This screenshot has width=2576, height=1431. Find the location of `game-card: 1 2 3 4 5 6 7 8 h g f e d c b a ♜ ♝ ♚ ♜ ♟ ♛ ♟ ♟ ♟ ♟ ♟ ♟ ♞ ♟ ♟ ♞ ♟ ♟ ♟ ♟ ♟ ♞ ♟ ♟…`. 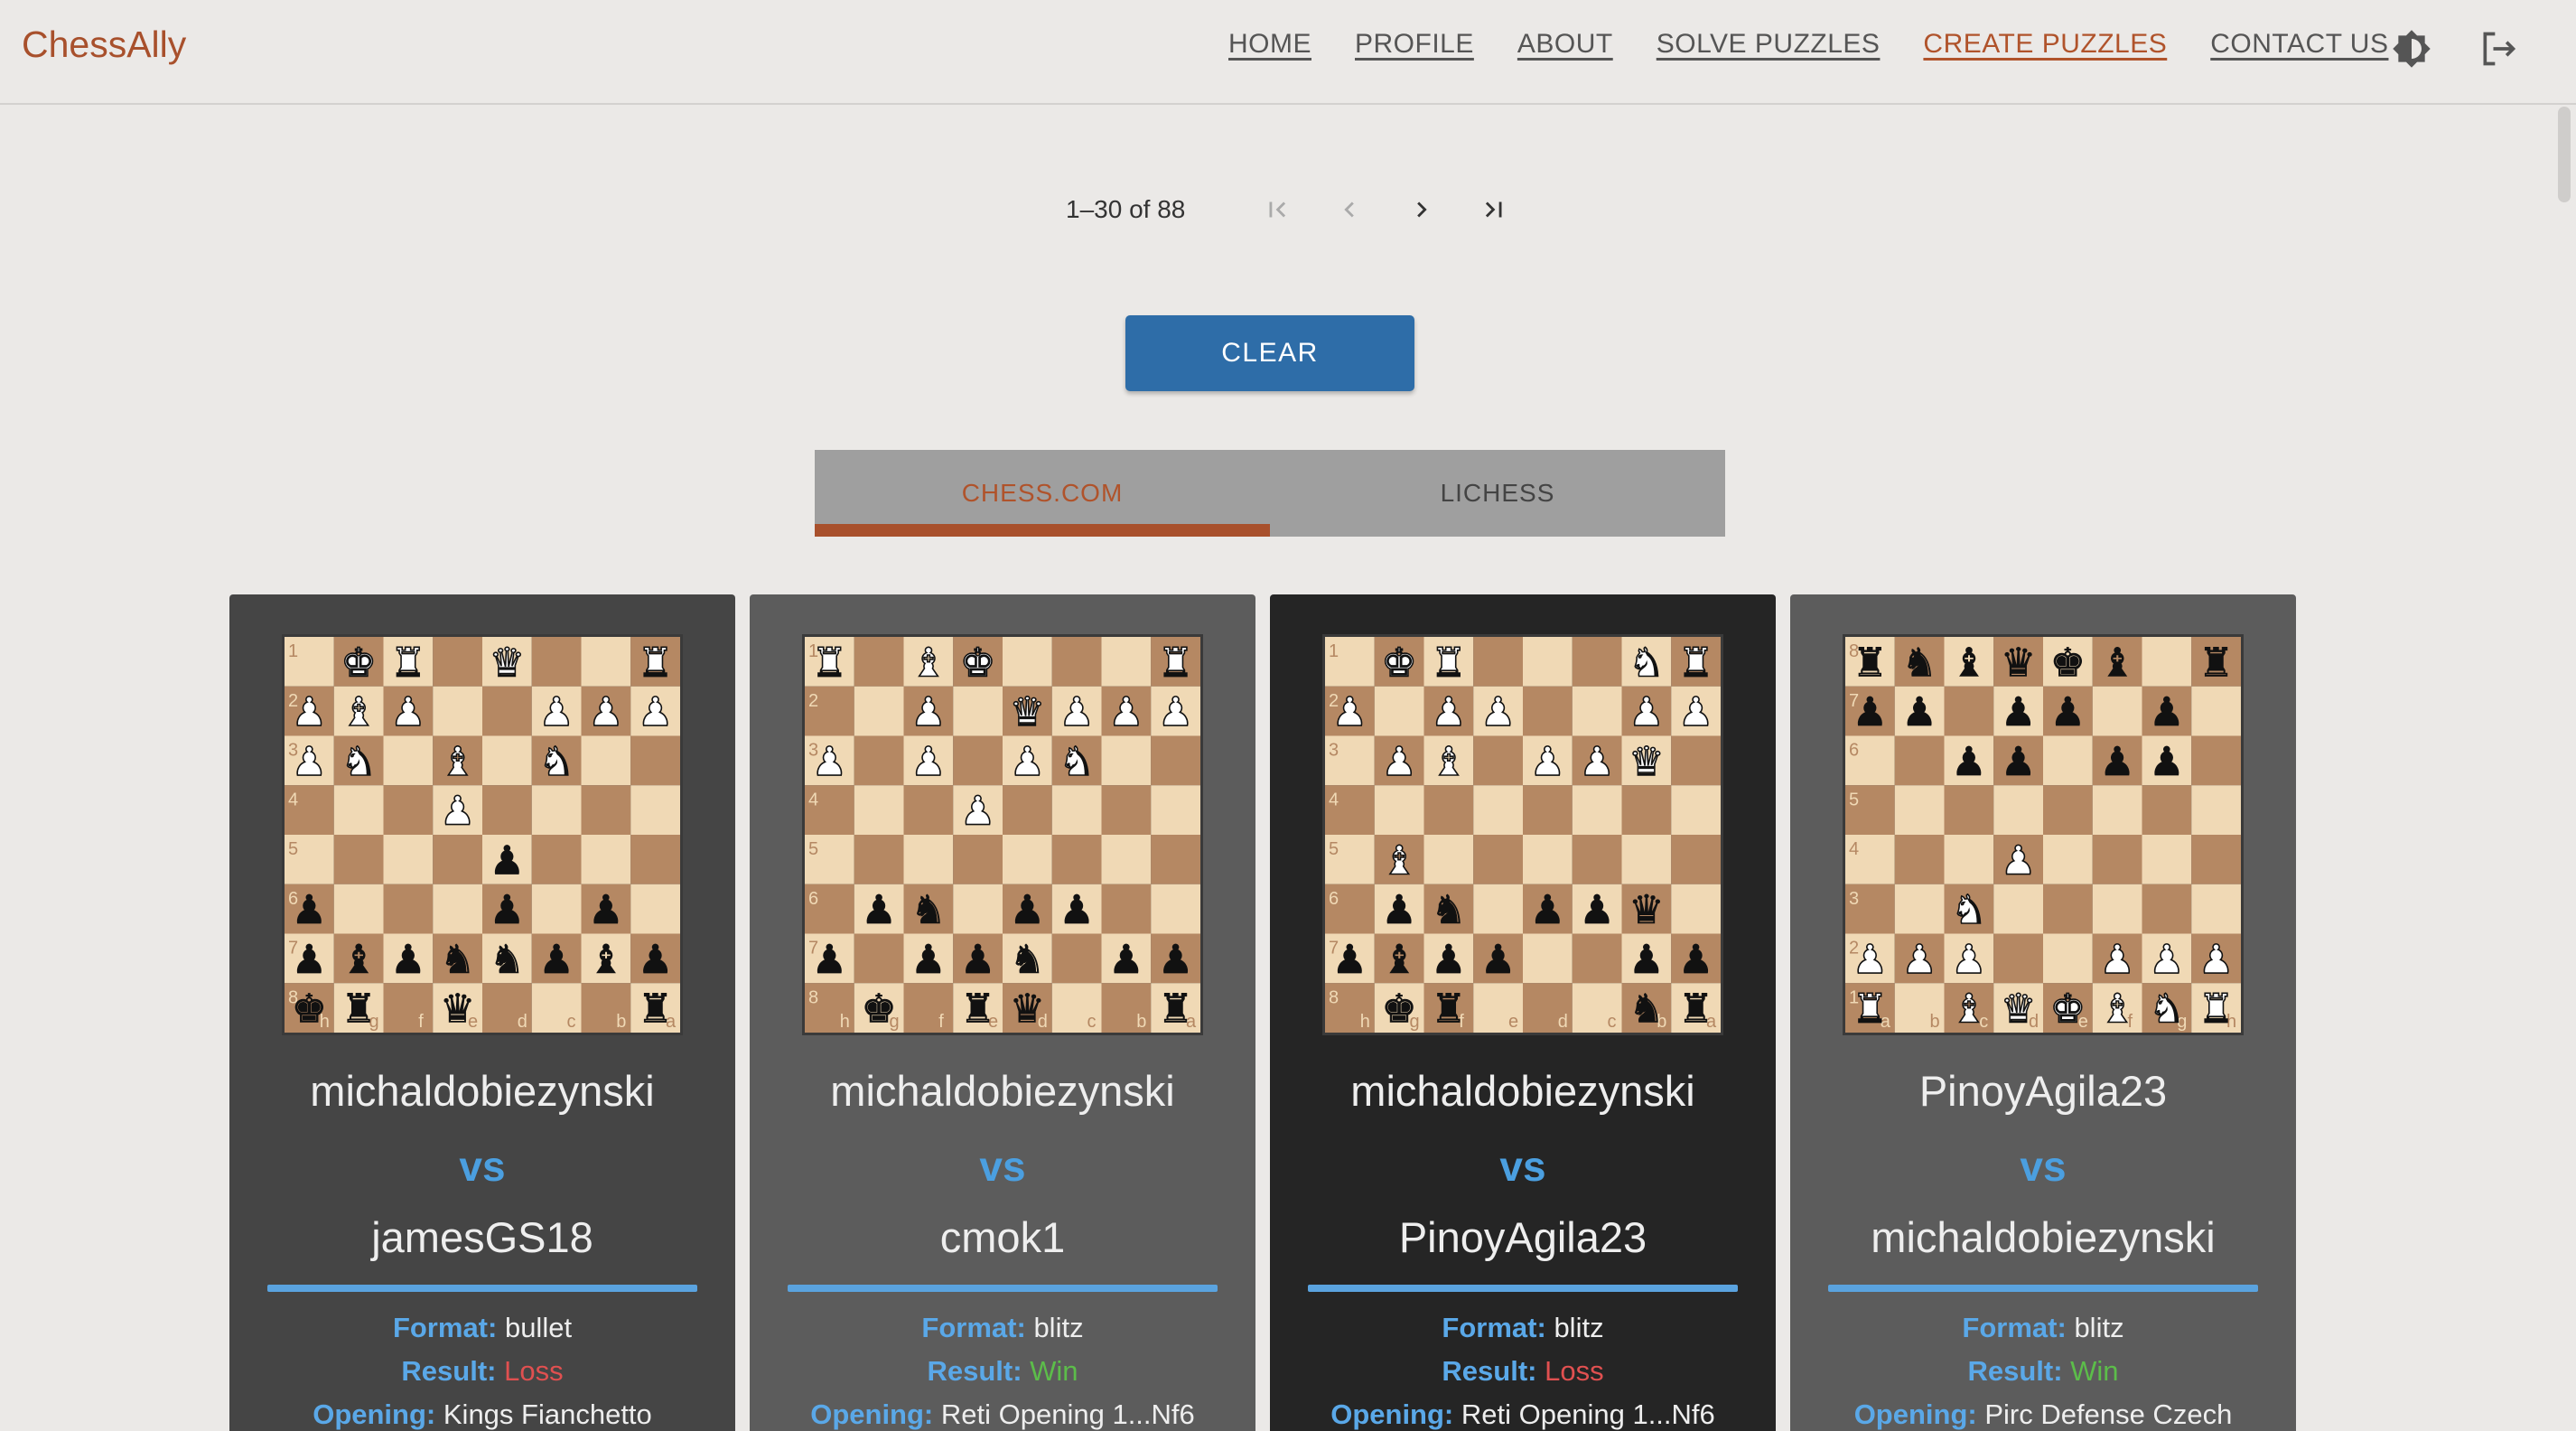

game-card: 1 2 3 4 5 6 7 8 h g f e d c b a ♜ ♝ ♚ ♜ ♟ ♛ ♟ ♟ ♟ ♟ ♟ ♟ ♞ ♟ ♟ ♞ ♟ ♟ ♟ ♟ ♟ ♞ ♟ ♟… is located at coordinates (1003, 1013).